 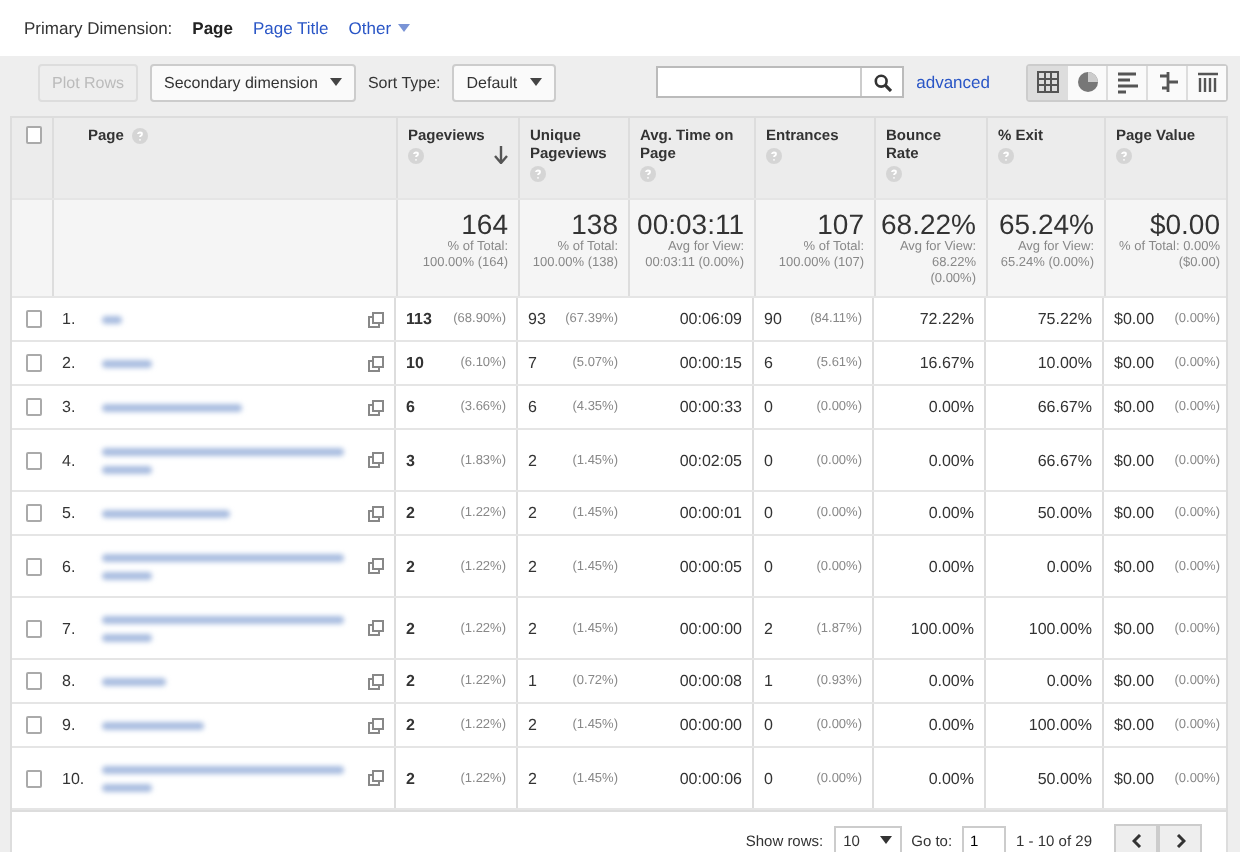 I want to click on table-cell: 00:00:15, so click(x=710, y=363).